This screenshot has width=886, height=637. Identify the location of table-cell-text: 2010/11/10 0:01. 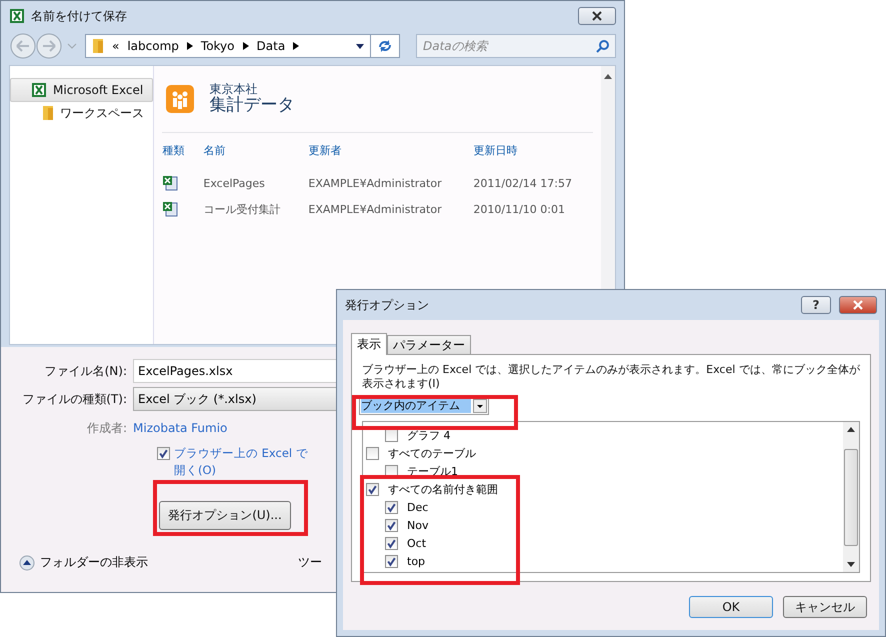
(519, 209).